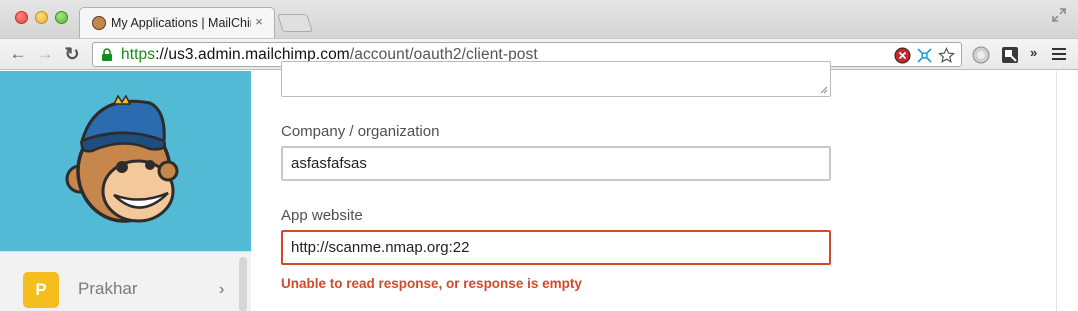 This screenshot has height=311, width=1078. What do you see at coordinates (45, 54) in the screenshot?
I see `forward-button: →` at bounding box center [45, 54].